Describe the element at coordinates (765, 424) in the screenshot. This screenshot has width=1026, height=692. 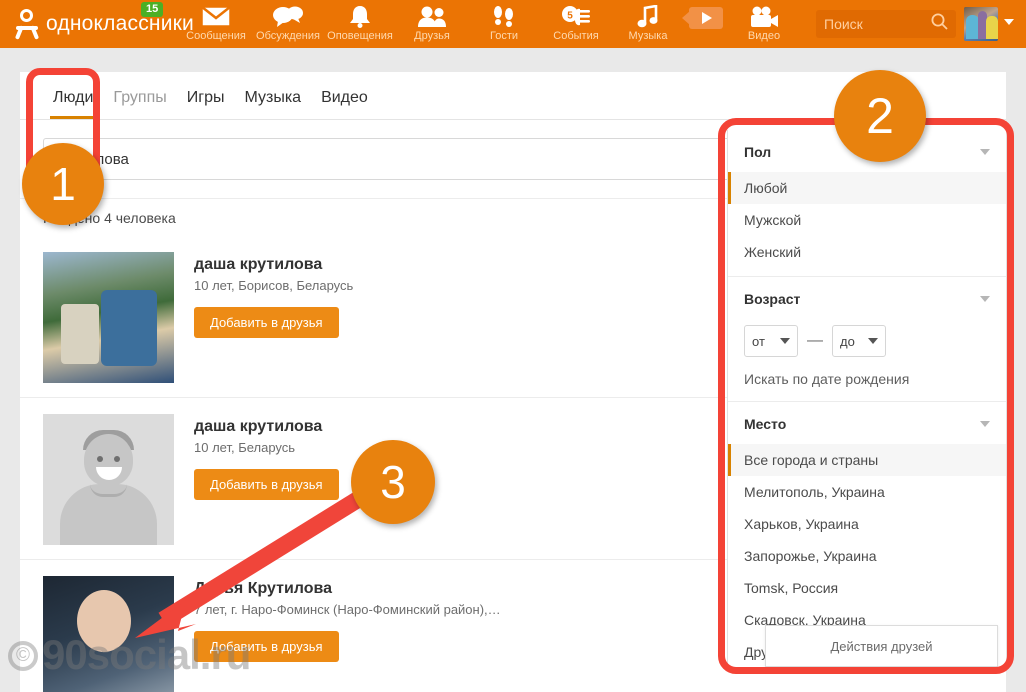
I see `filter-title: Место` at that location.